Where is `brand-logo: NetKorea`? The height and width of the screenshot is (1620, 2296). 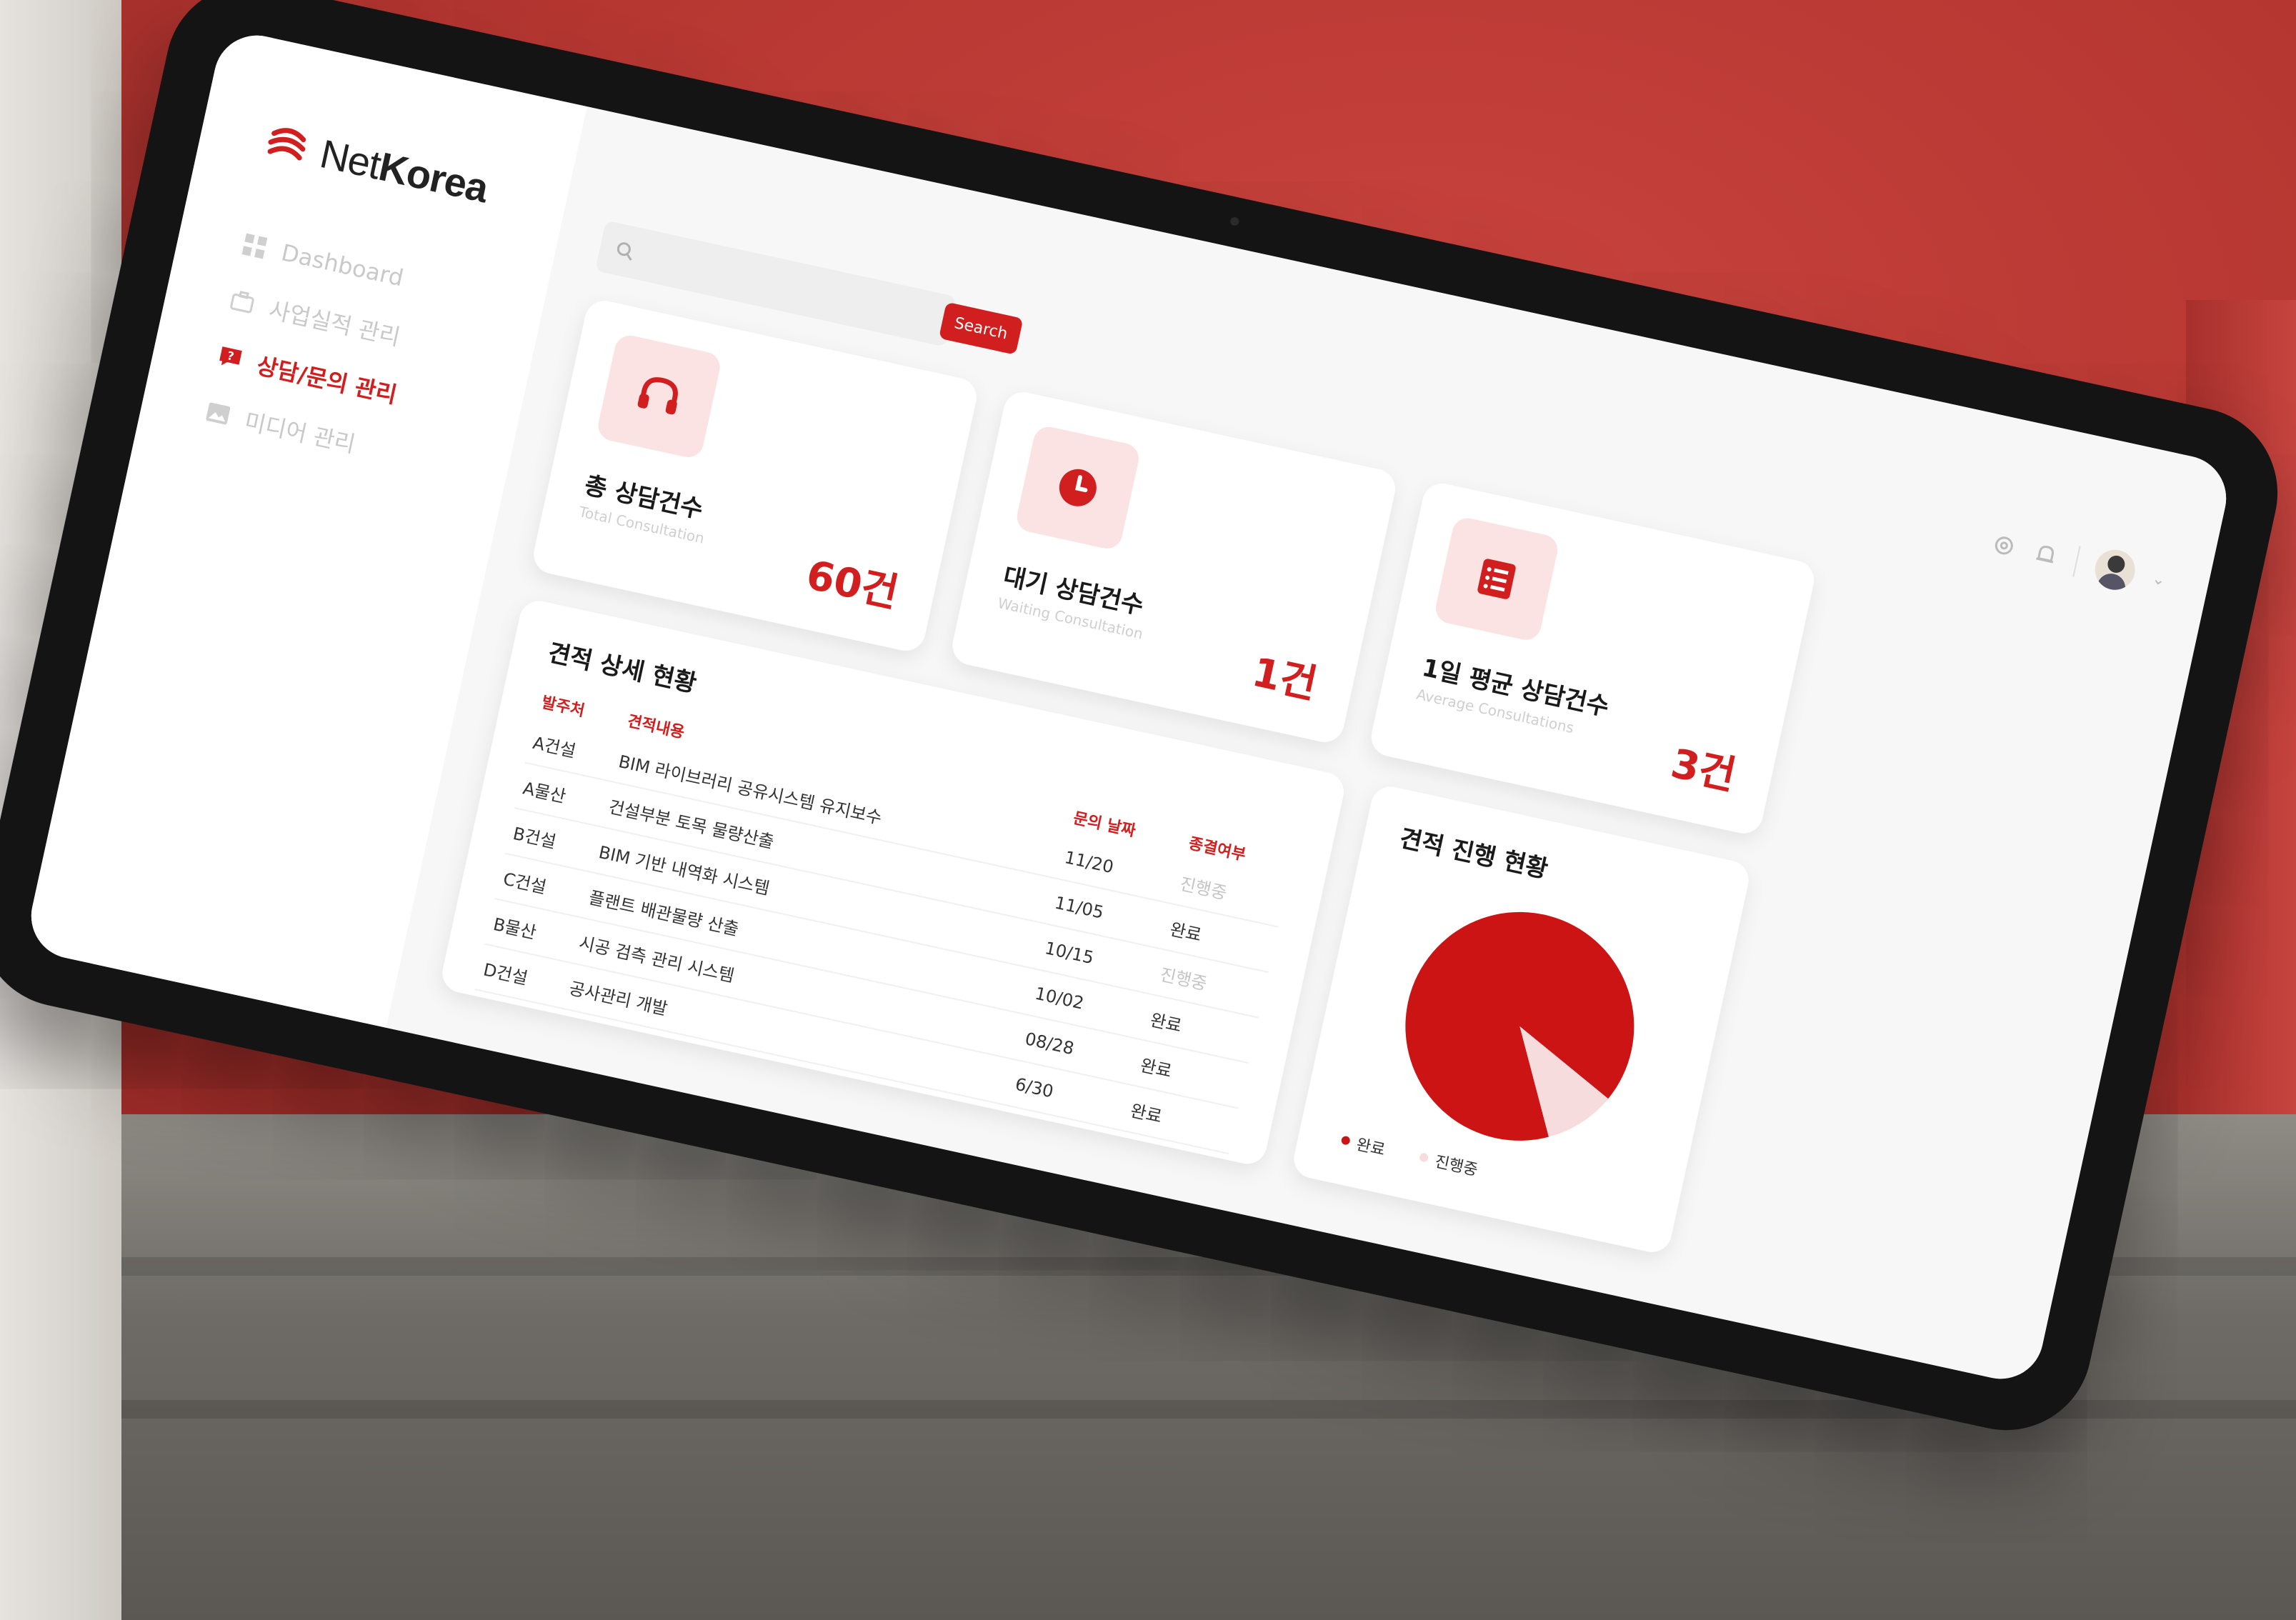
brand-logo: NetKorea is located at coordinates (376, 164).